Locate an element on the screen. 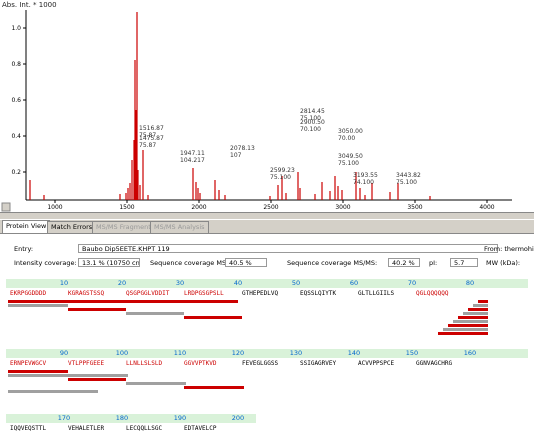 The height and width of the screenshot is (440, 534). sequence-segment: LLNLLSLSLD is located at coordinates (144, 363).